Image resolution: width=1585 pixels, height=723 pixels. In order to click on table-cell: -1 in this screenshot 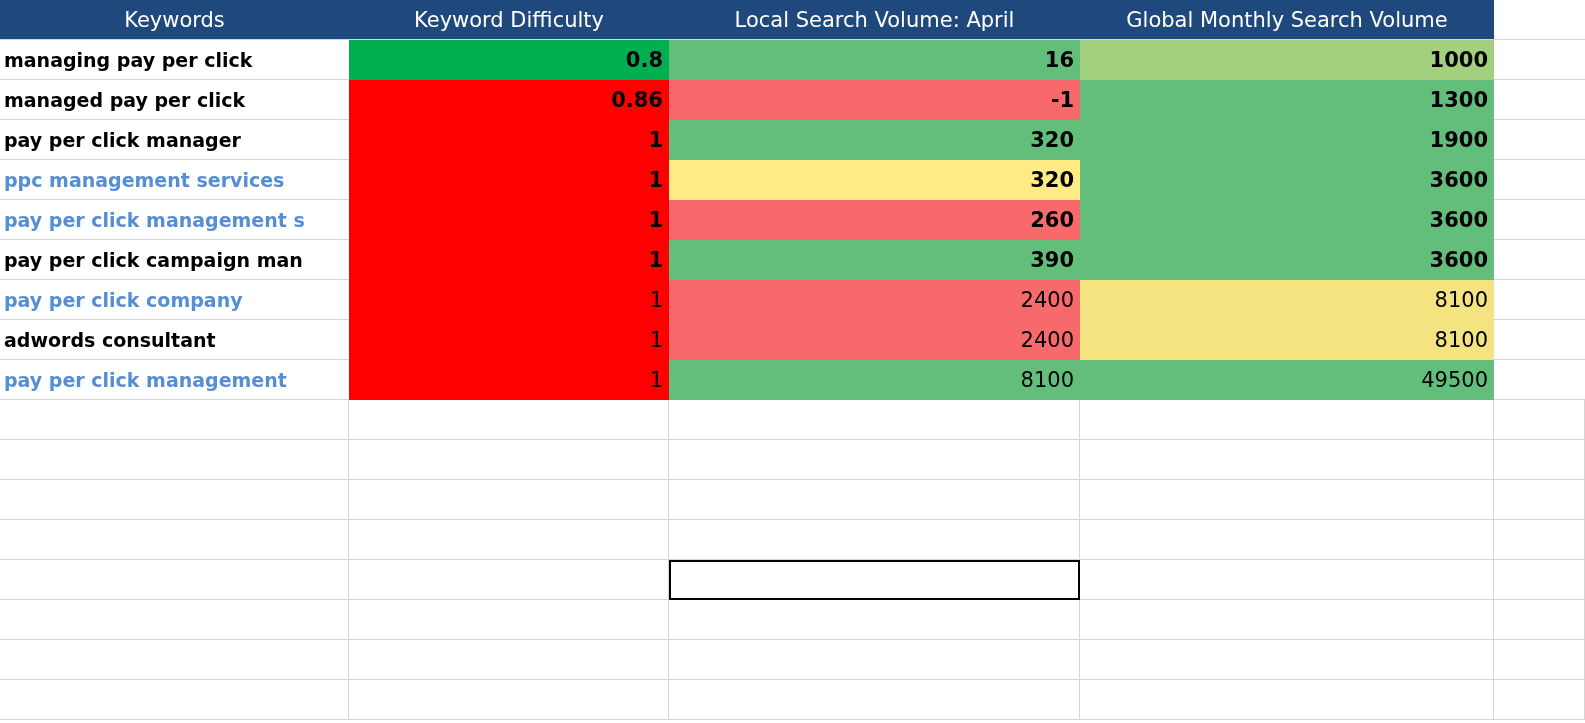, I will do `click(874, 100)`.